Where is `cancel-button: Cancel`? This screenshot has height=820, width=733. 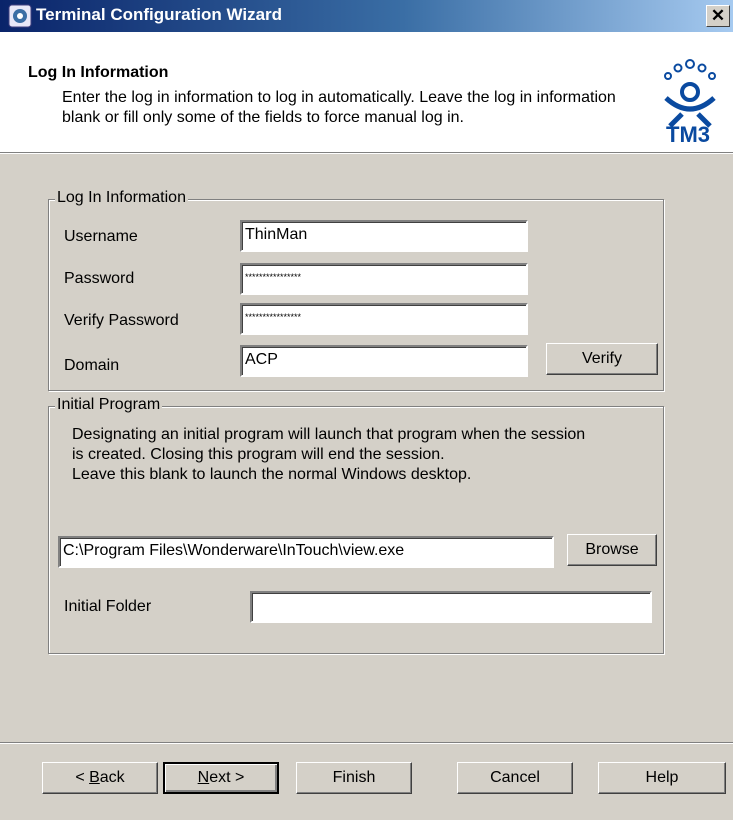 cancel-button: Cancel is located at coordinates (515, 778).